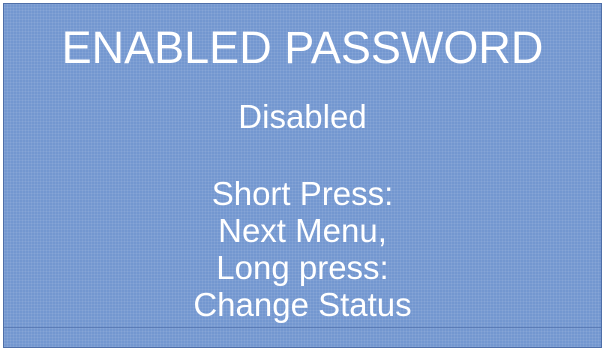 This screenshot has height=352, width=608. Describe the element at coordinates (302, 230) in the screenshot. I see `instruction-short-press-action: Next Menu,` at that location.